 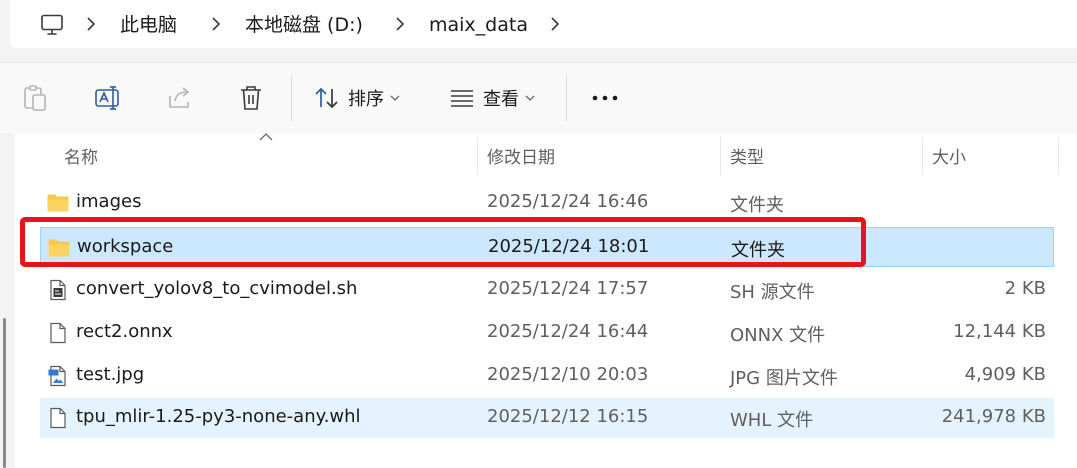 What do you see at coordinates (521, 155) in the screenshot?
I see `column-header-modified: 修改日期` at bounding box center [521, 155].